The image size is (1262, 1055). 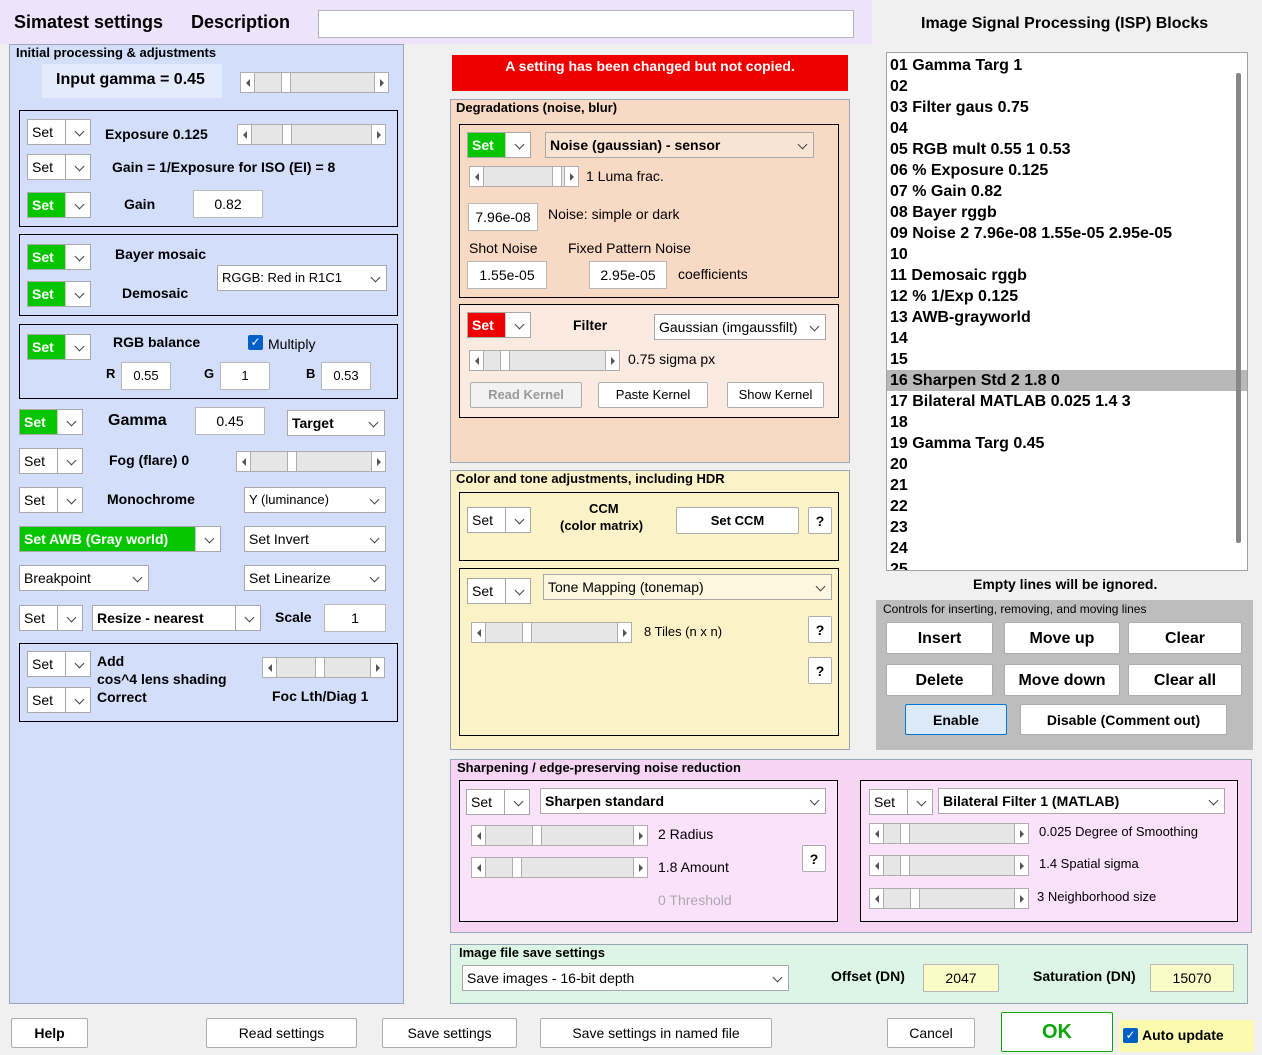 I want to click on mono-set-dropdown: Set, so click(x=51, y=500).